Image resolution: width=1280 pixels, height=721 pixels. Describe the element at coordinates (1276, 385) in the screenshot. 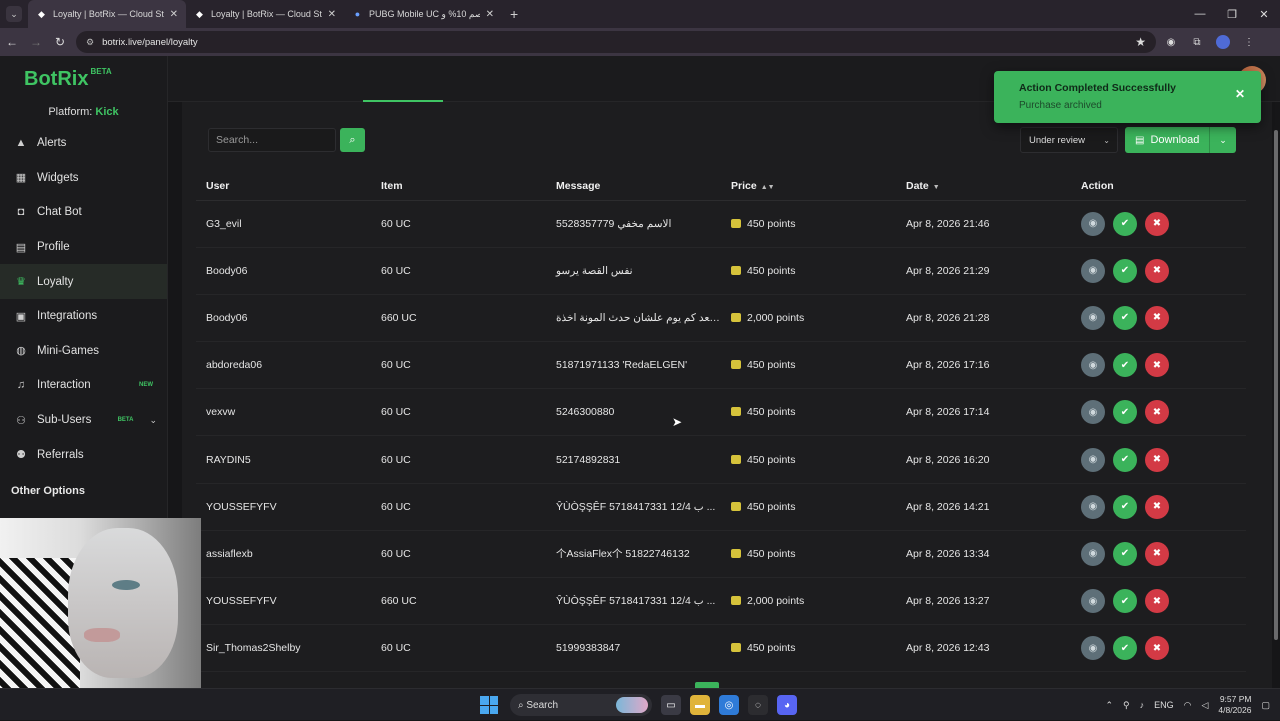

I see `scrollbar` at that location.